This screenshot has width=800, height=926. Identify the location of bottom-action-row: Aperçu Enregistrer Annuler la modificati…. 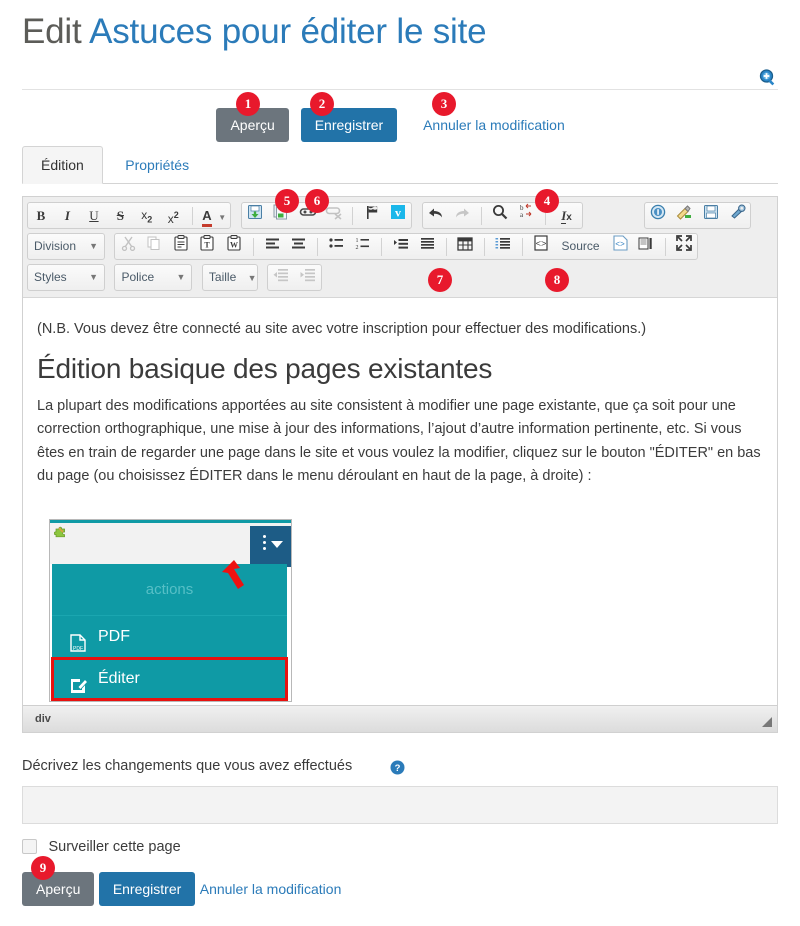
(400, 890).